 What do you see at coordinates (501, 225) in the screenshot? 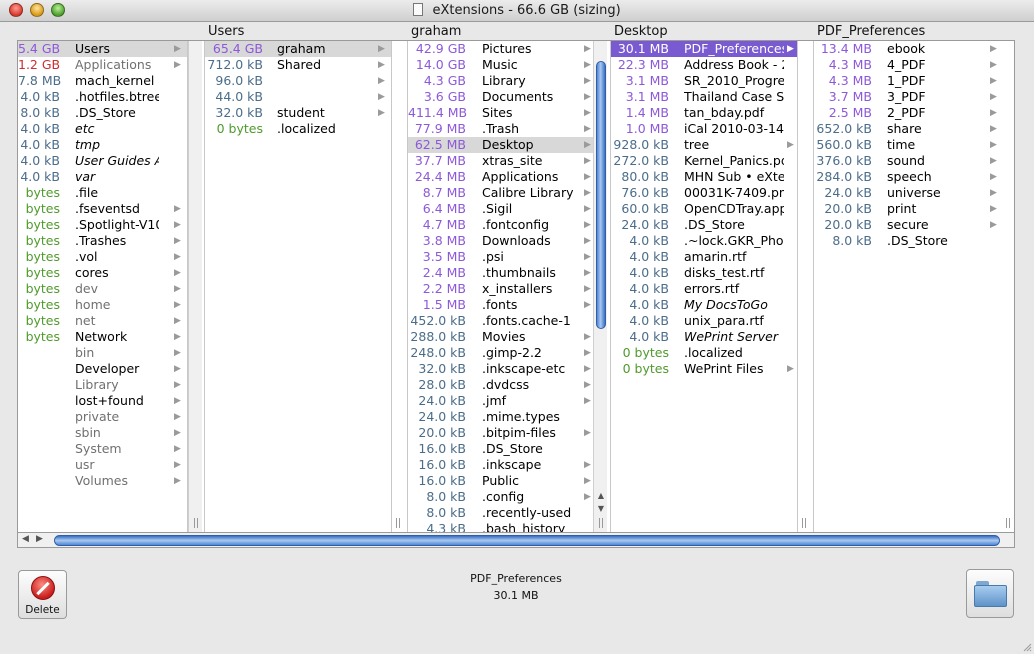
I see `graham-row: 4.7 MB .fontconfig ▶` at bounding box center [501, 225].